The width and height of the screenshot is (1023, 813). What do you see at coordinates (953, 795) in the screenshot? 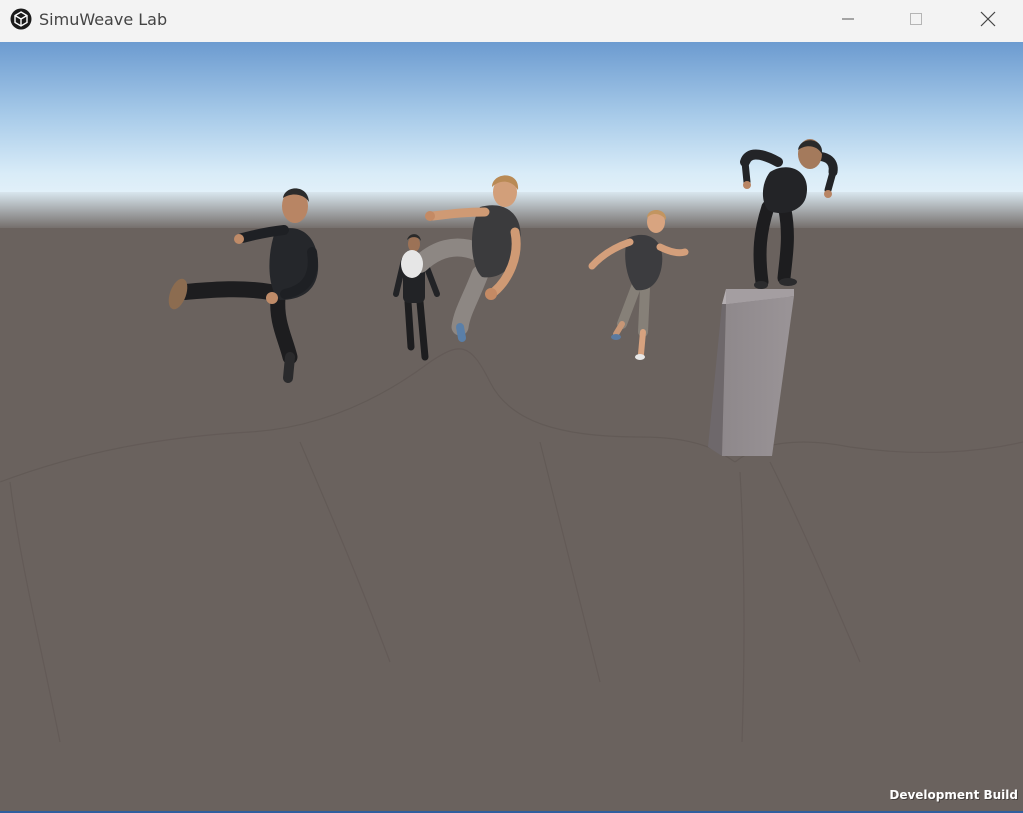
I see `development-build-label: Development Build` at bounding box center [953, 795].